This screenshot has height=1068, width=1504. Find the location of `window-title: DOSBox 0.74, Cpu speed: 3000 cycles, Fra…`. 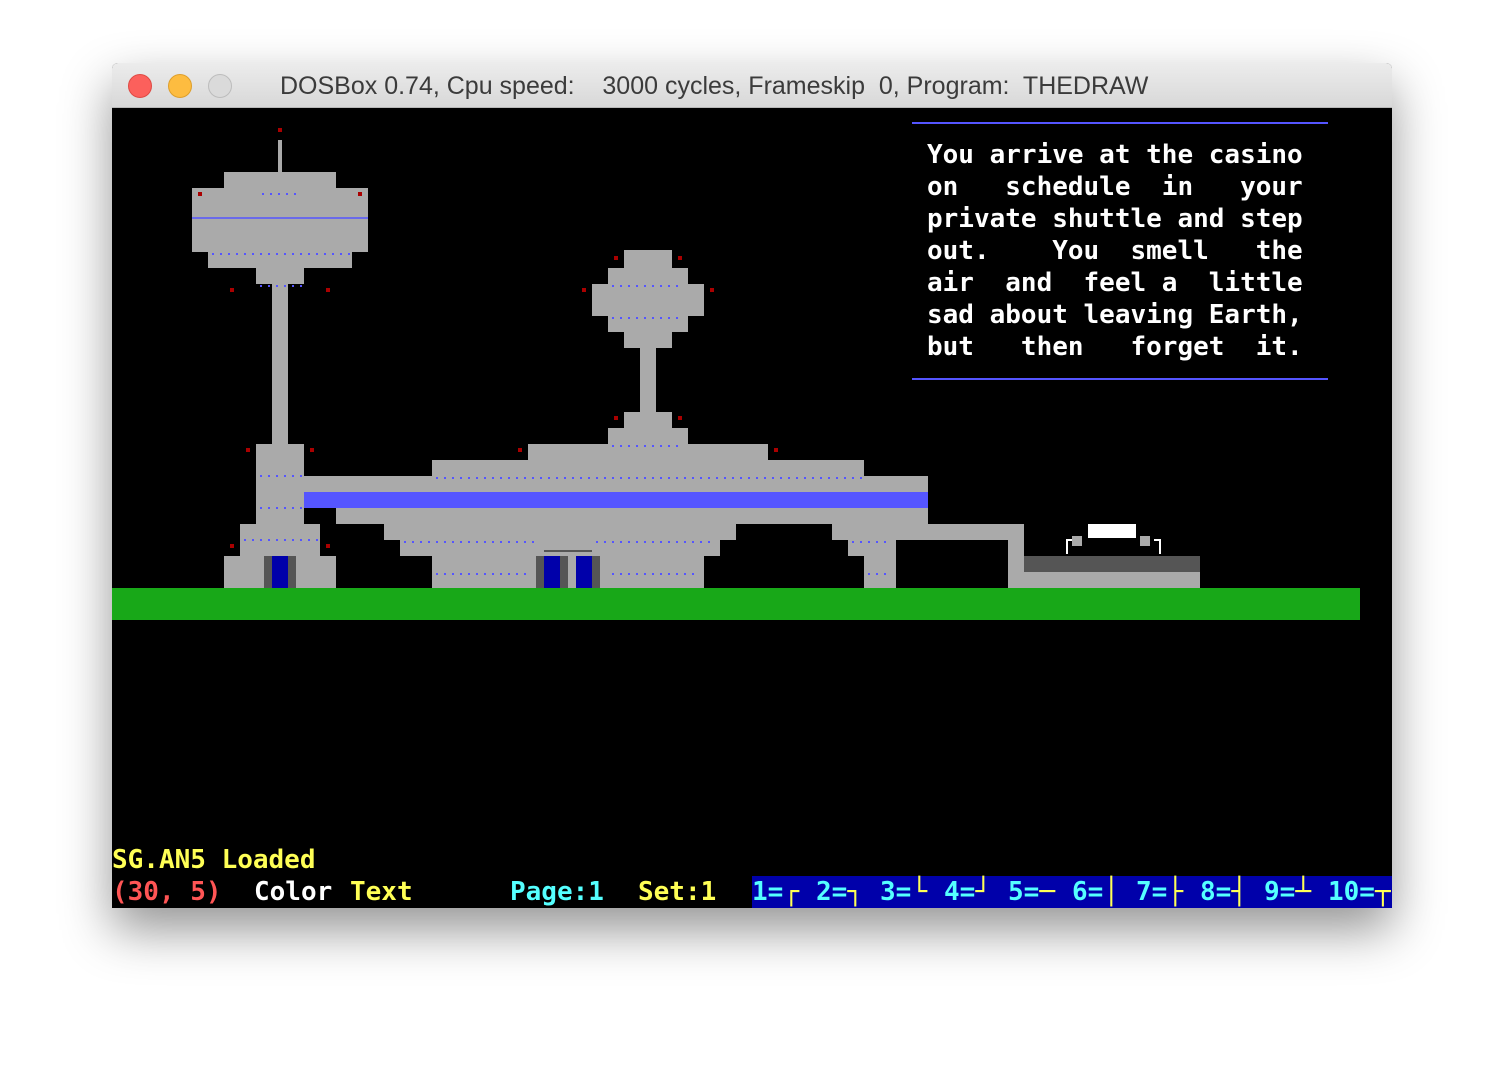

window-title: DOSBox 0.74, Cpu speed: 3000 cycles, Fra… is located at coordinates (714, 86).